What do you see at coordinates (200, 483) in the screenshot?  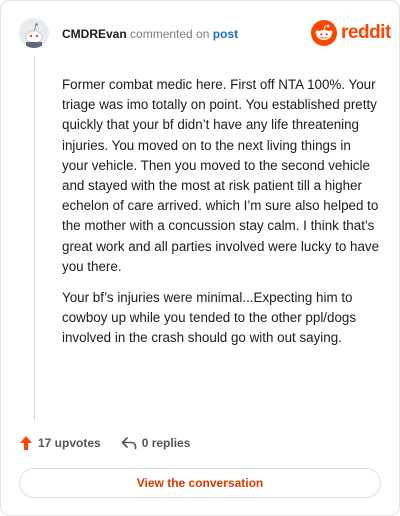 I see `view-conversation-button: View the conversation` at bounding box center [200, 483].